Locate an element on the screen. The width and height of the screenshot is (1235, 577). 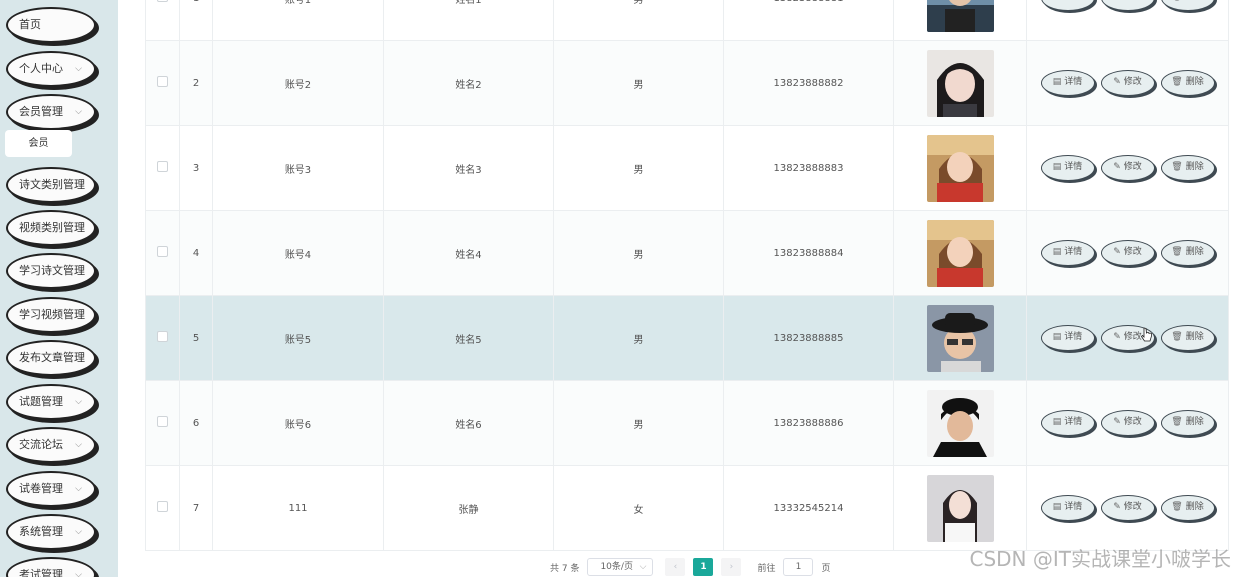
gender-cell: 女 is located at coordinates (638, 508).